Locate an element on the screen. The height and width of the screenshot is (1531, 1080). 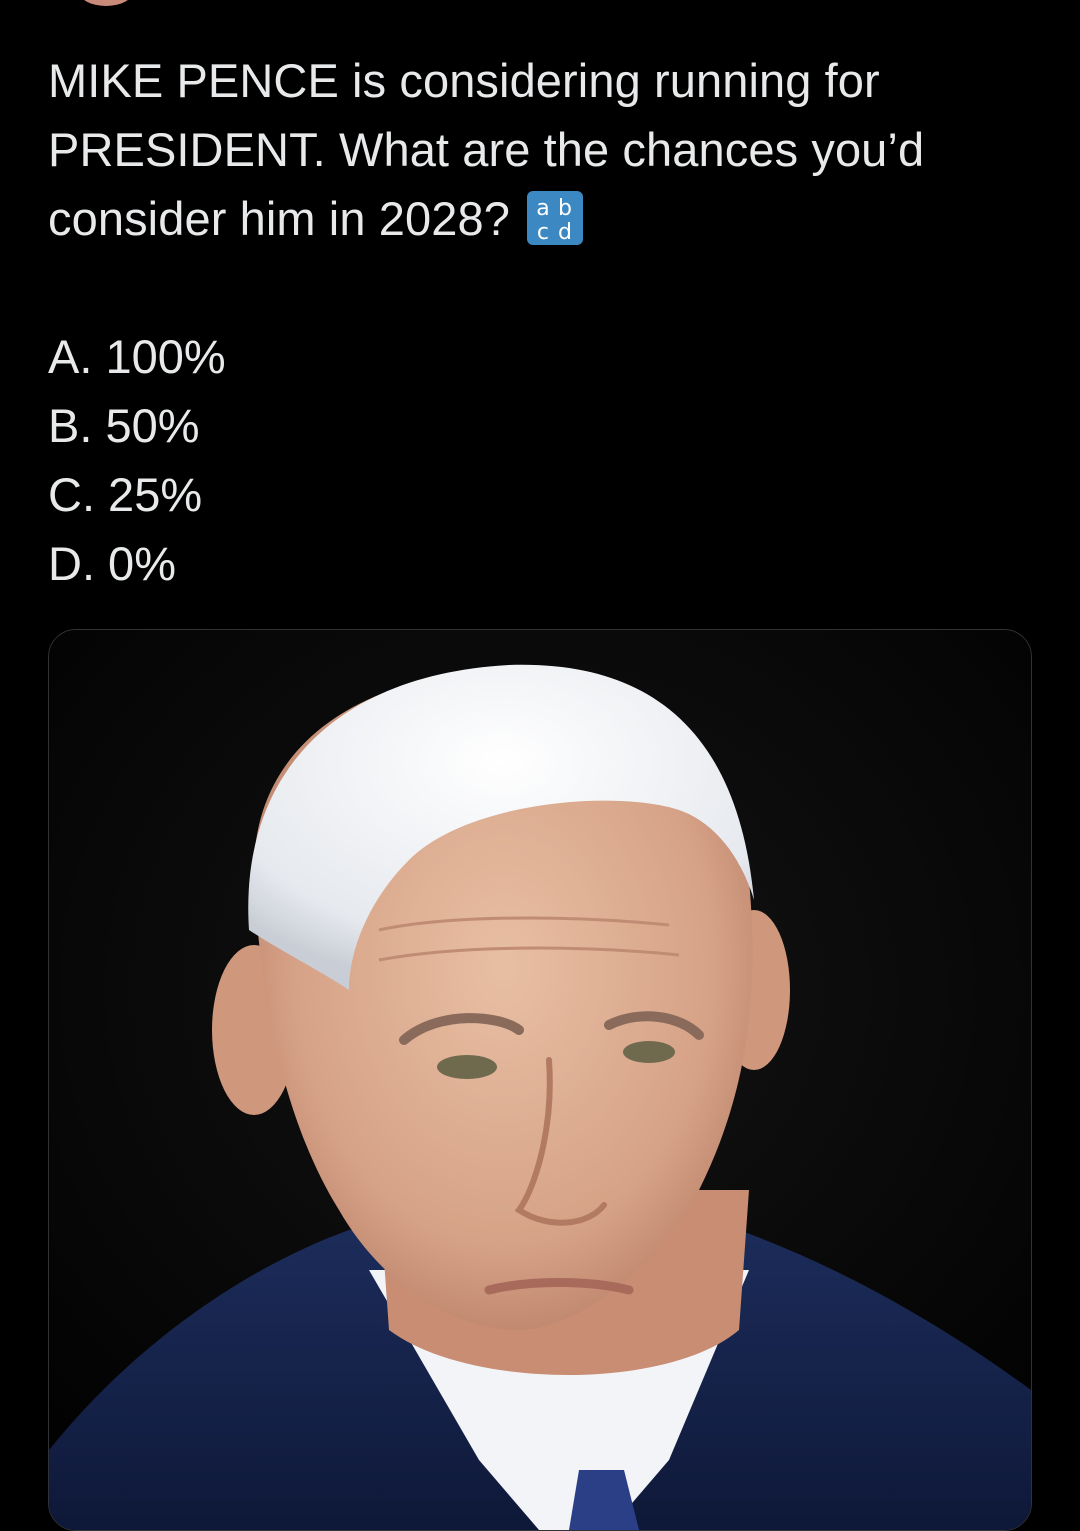
tweet-text-line-1: MIKE PENCE is considering running for is located at coordinates (464, 80).